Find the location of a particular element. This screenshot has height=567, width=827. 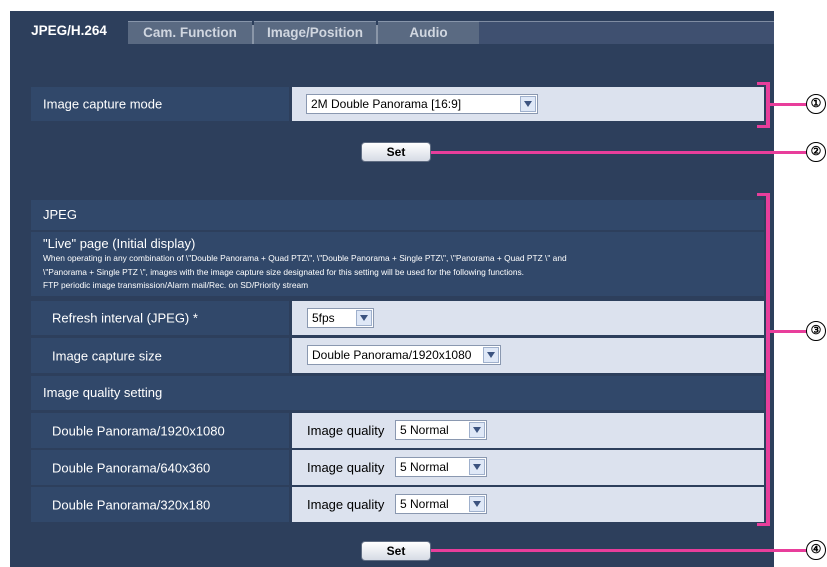

capture-size-selected-value: Double Panorama/1920x1080 is located at coordinates (392, 355).